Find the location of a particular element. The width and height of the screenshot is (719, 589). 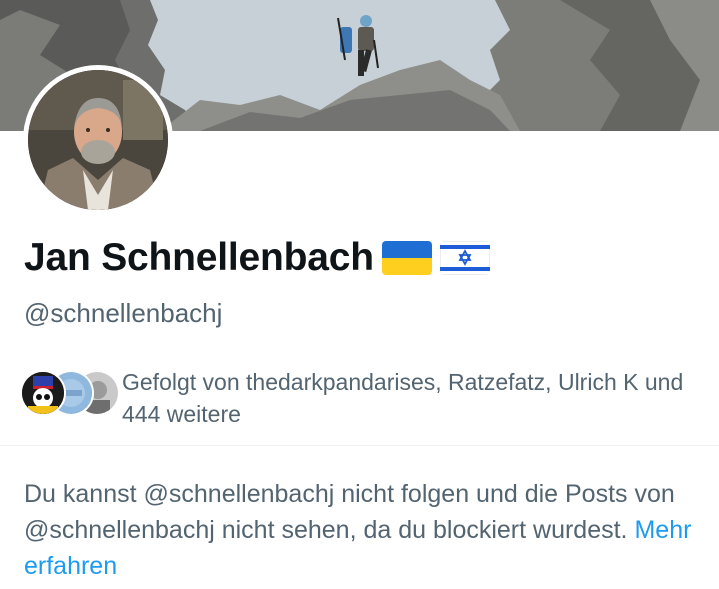

follower-facepile is located at coordinates (70, 393).